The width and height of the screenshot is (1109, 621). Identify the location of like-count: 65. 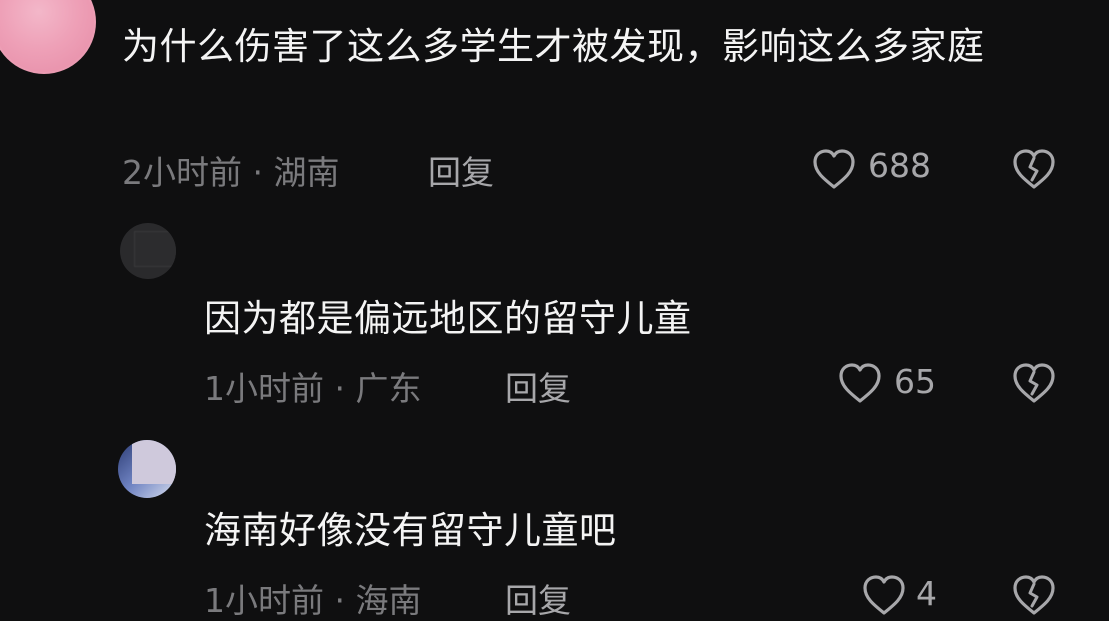
(915, 381).